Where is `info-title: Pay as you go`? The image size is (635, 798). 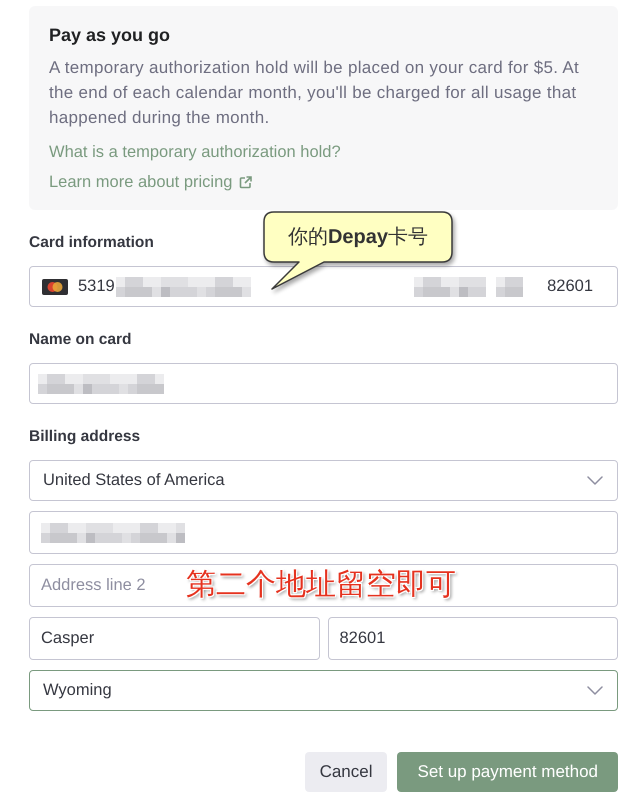 info-title: Pay as you go is located at coordinates (110, 35).